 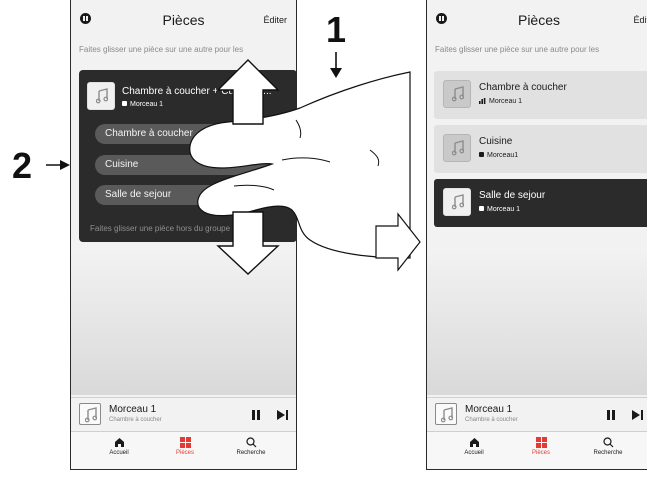 I want to click on callout-step-1: 1, so click(x=336, y=29).